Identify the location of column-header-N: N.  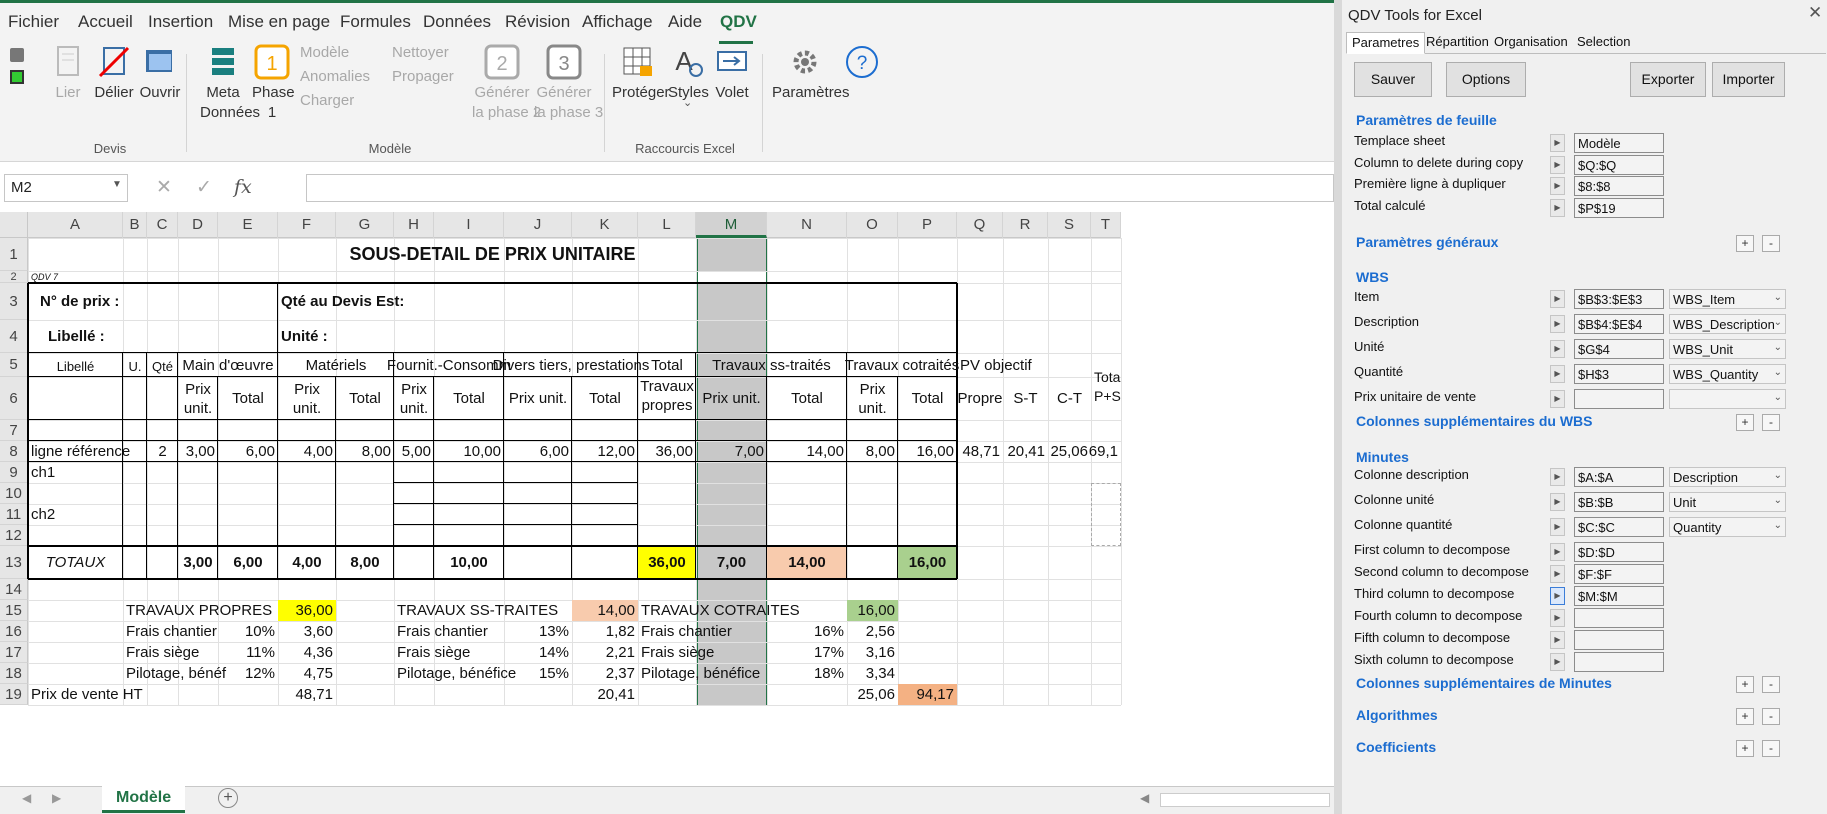
(807, 225).